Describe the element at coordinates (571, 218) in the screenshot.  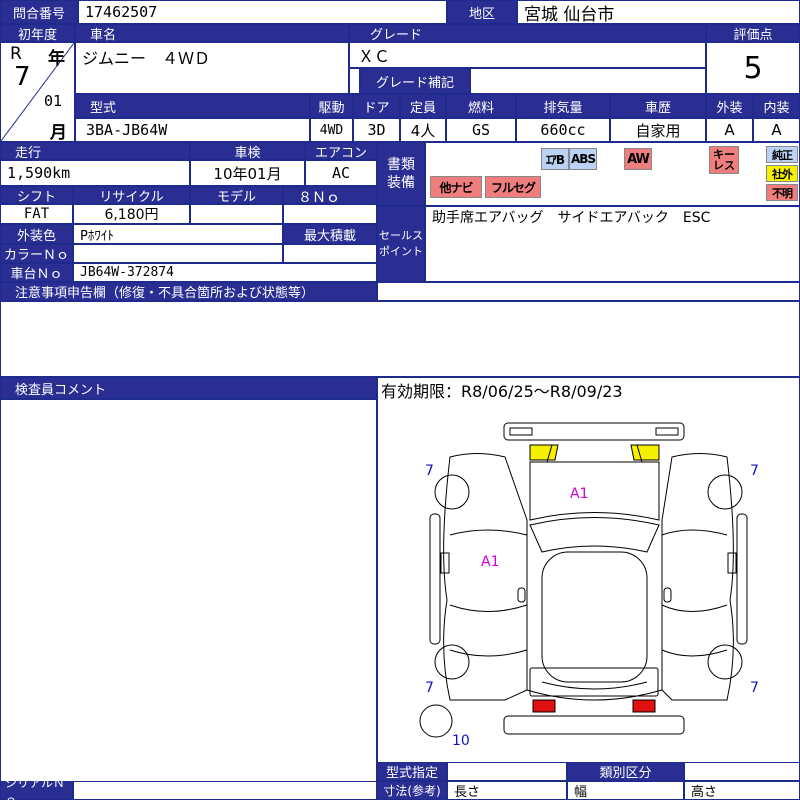
I see `sales-point-value: 助手席エアバッグ サイドエアバック ESC` at that location.